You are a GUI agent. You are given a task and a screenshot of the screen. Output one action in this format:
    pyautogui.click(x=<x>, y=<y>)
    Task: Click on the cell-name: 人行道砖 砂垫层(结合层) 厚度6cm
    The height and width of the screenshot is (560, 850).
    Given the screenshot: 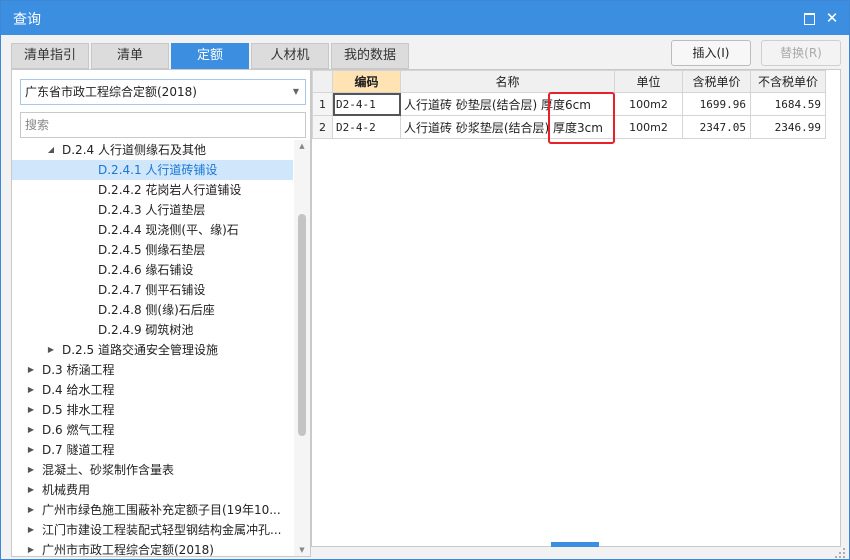 What is the action you would take?
    pyautogui.click(x=507, y=104)
    